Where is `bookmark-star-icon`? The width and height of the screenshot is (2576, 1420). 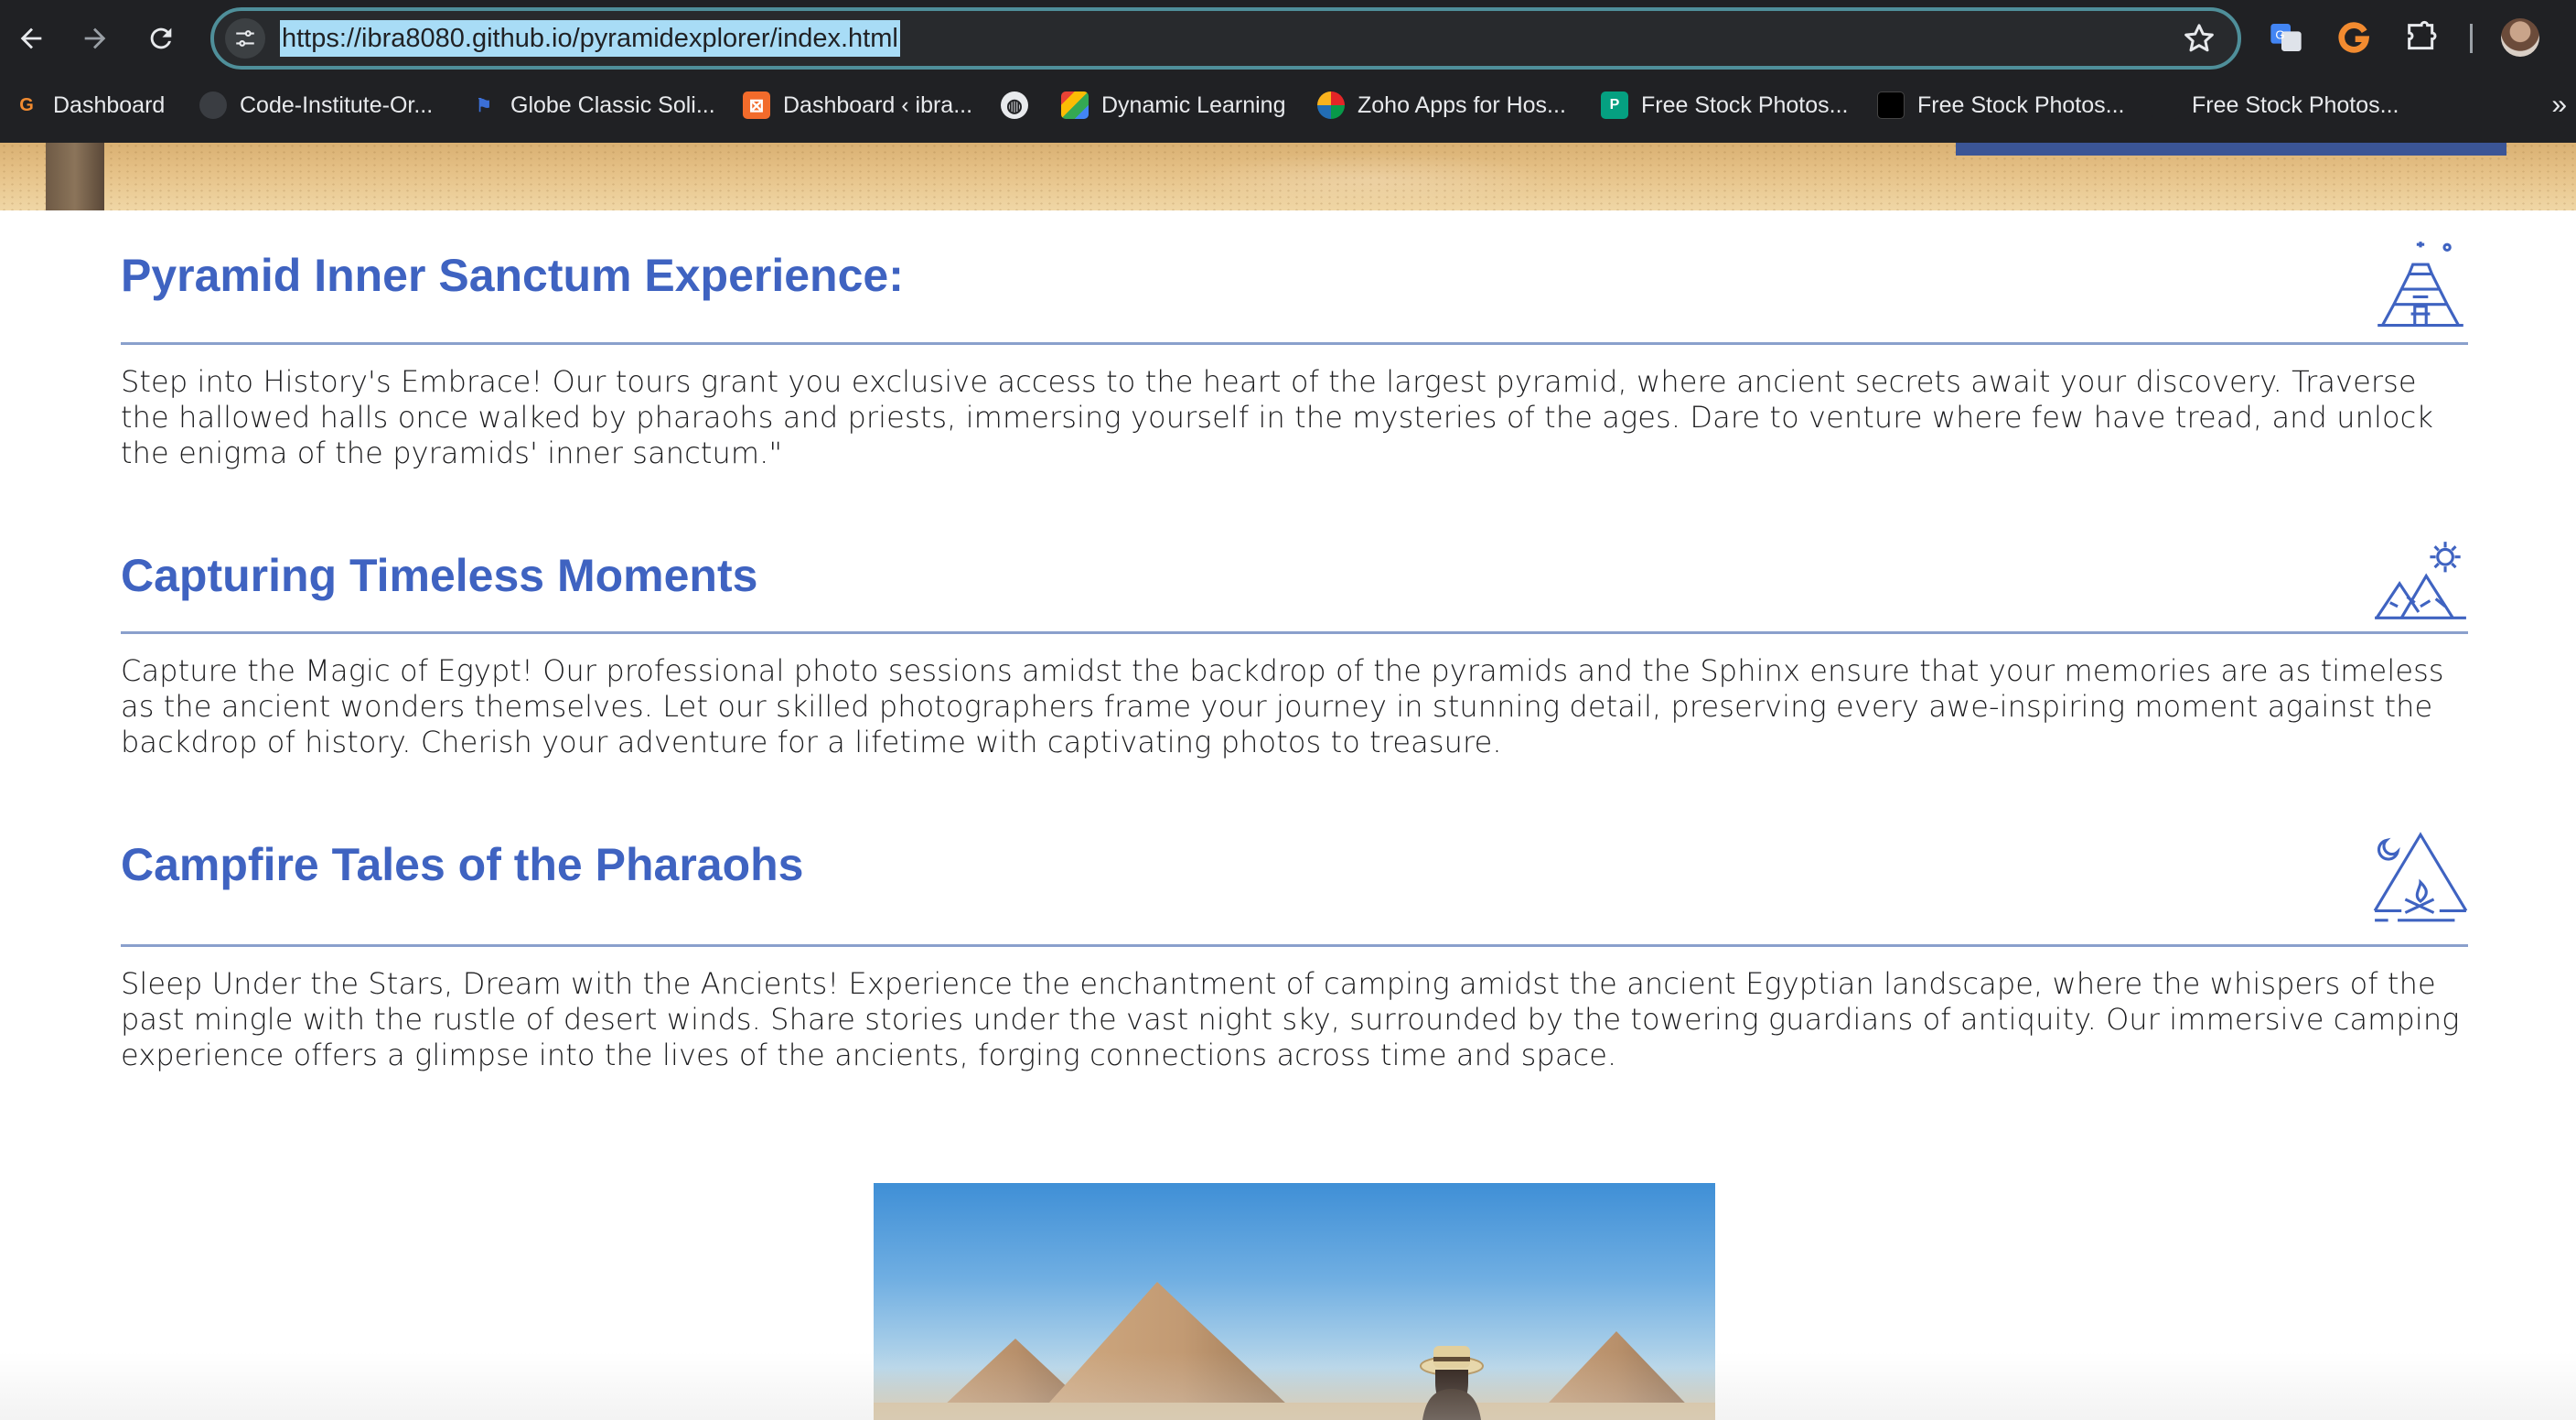 bookmark-star-icon is located at coordinates (2199, 38).